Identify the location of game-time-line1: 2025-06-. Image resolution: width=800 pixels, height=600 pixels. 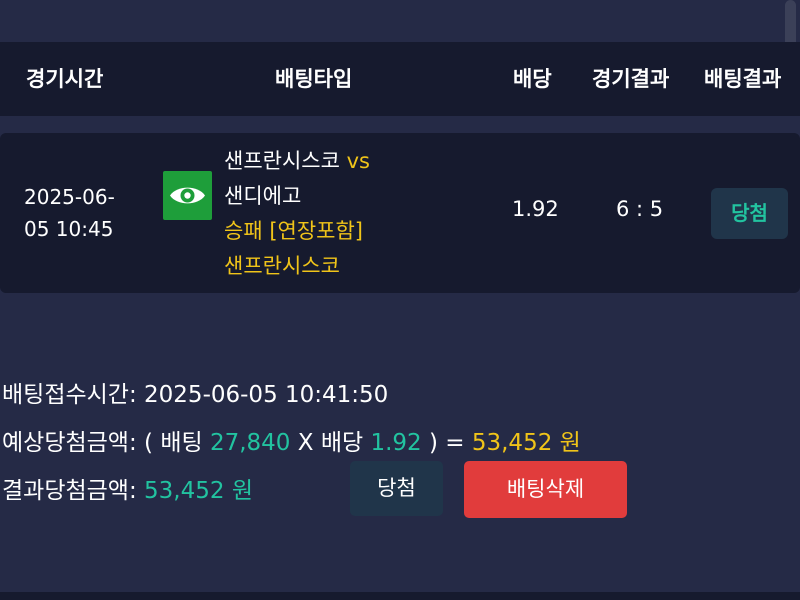
(69, 197).